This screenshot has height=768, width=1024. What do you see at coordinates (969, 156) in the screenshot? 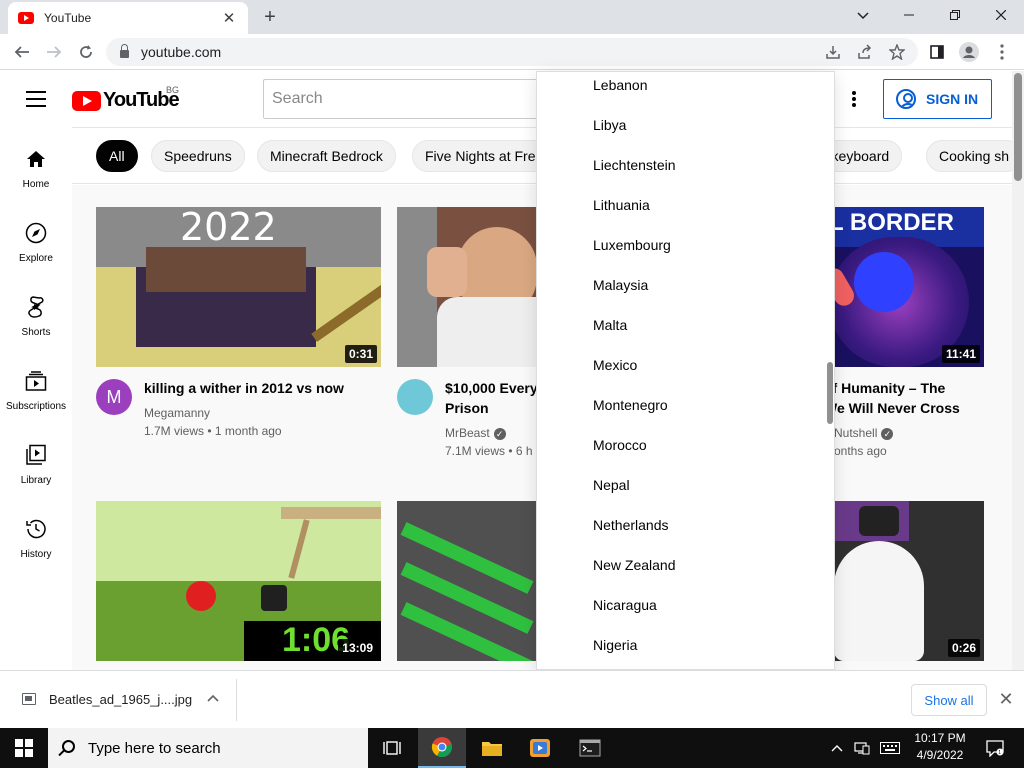
I see `chip-cooking: Cooking sh` at bounding box center [969, 156].